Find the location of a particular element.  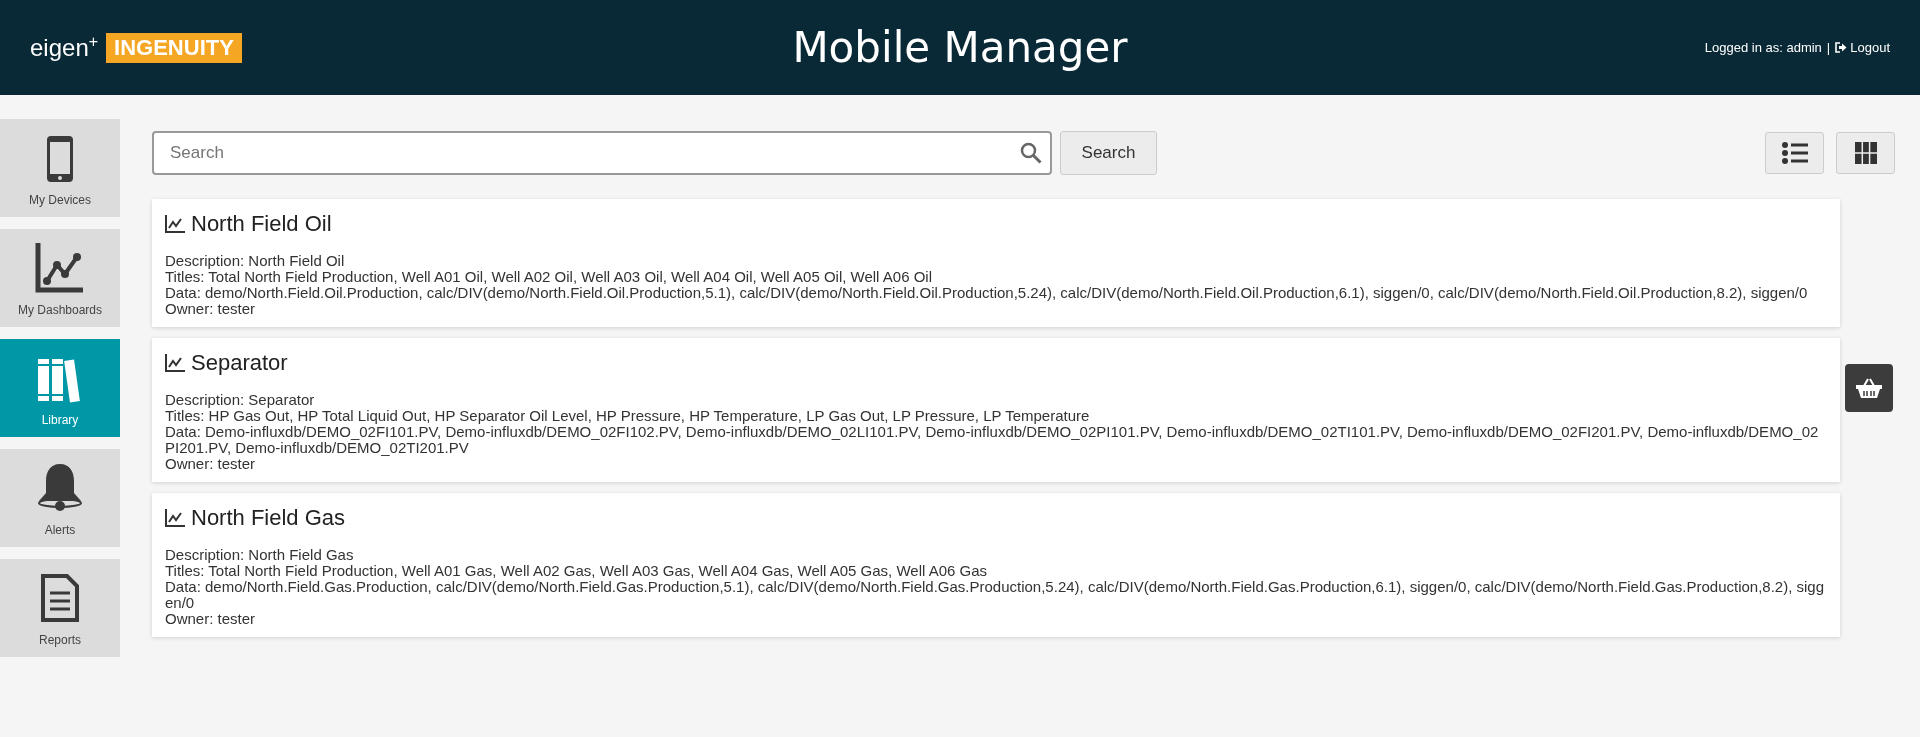

grid-icon is located at coordinates (1865, 153).